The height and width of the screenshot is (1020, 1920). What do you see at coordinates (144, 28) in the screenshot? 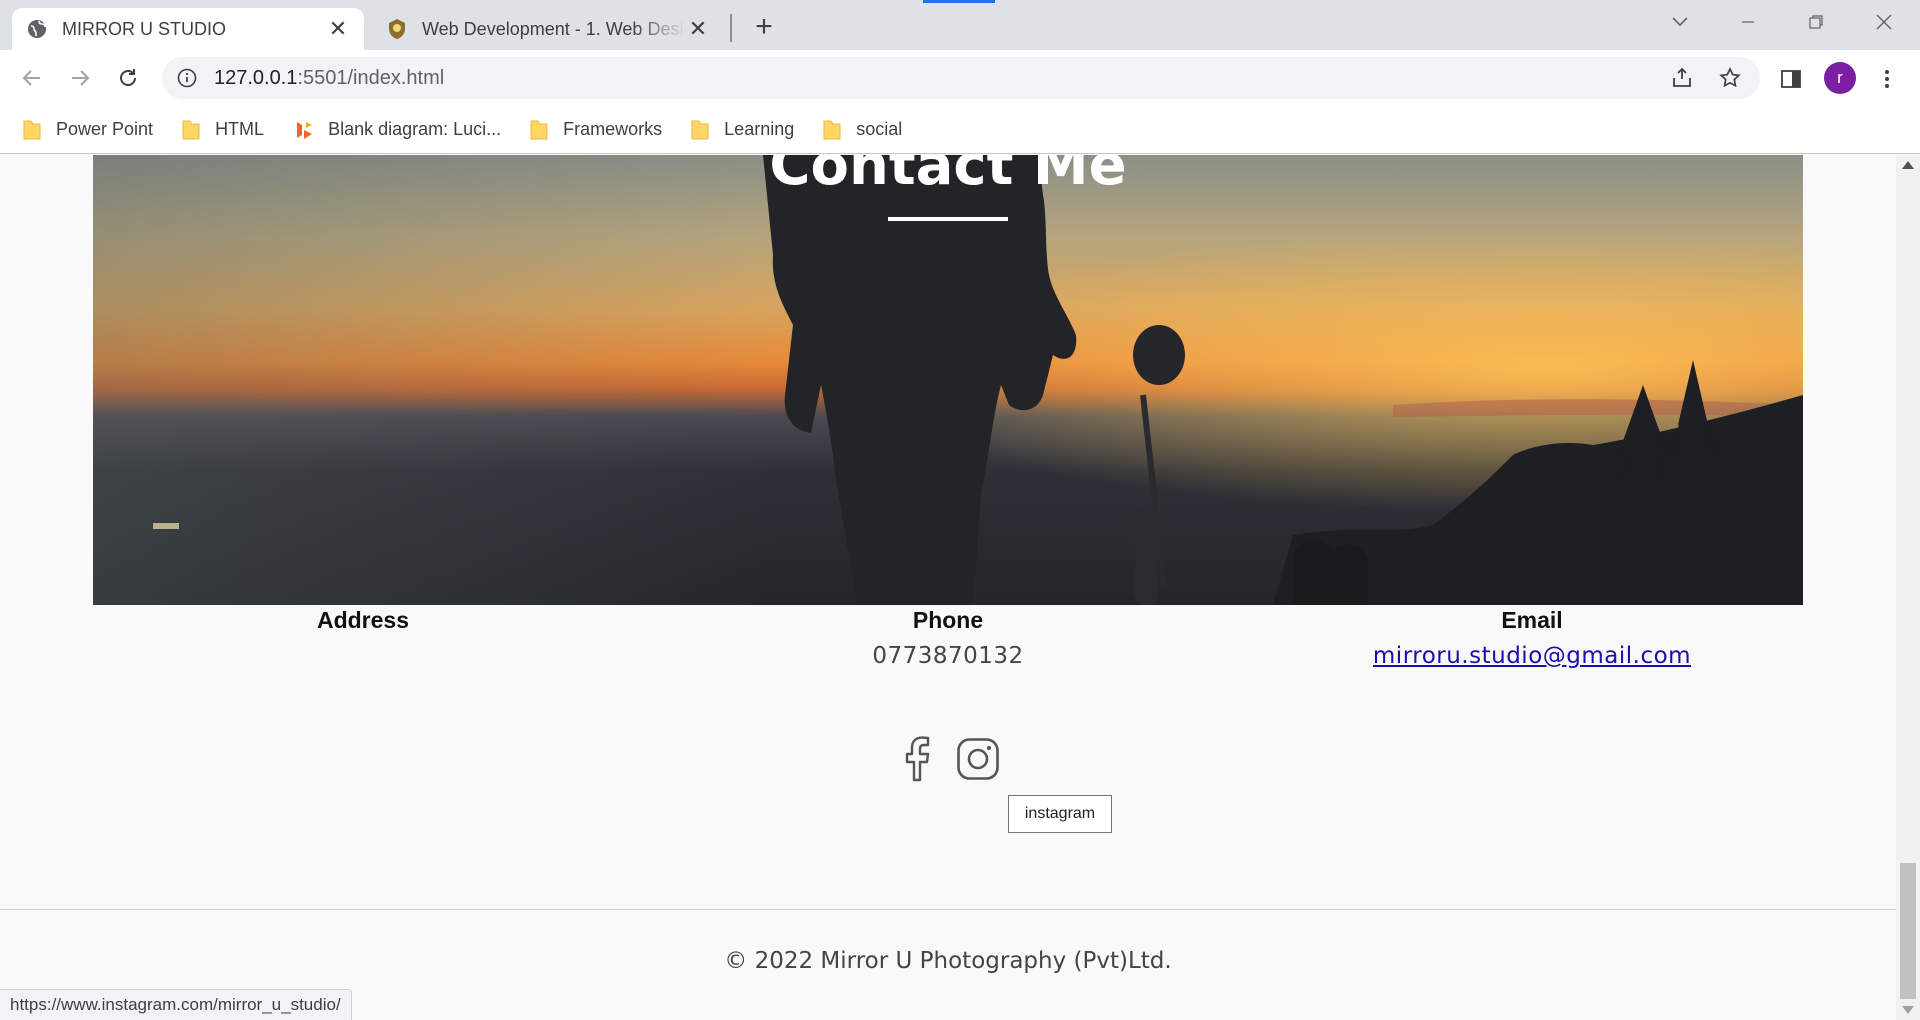
I see `tab-title: MIRROR U STUDIO` at bounding box center [144, 28].